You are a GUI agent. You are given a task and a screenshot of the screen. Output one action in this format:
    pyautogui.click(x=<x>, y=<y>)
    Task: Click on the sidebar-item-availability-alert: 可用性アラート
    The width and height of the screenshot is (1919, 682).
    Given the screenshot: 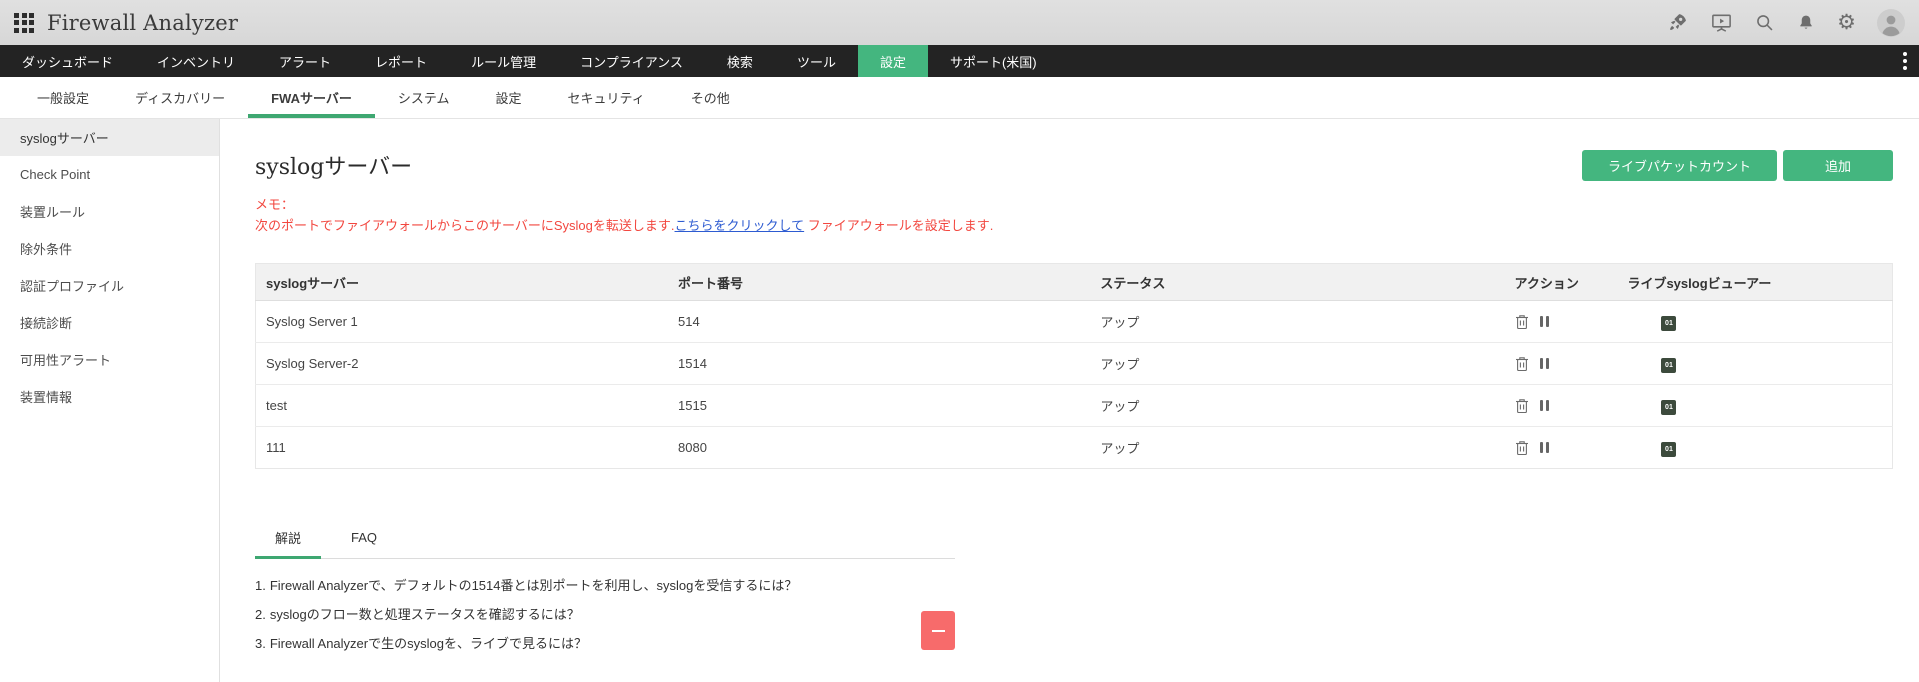 What is the action you would take?
    pyautogui.click(x=109, y=359)
    